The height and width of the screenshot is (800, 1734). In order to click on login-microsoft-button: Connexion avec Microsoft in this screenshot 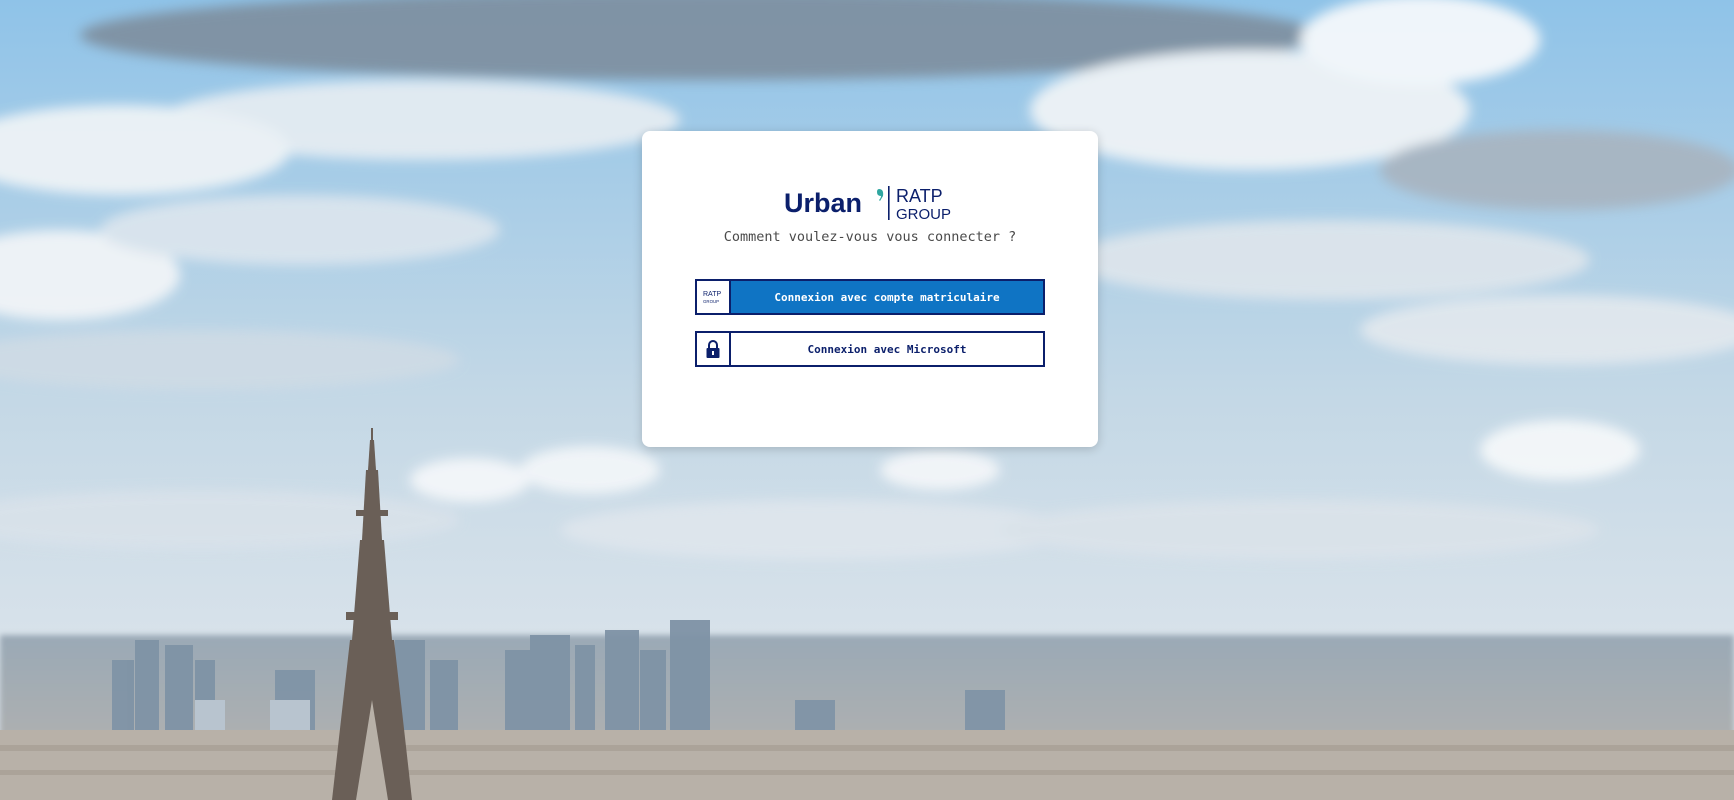, I will do `click(870, 349)`.